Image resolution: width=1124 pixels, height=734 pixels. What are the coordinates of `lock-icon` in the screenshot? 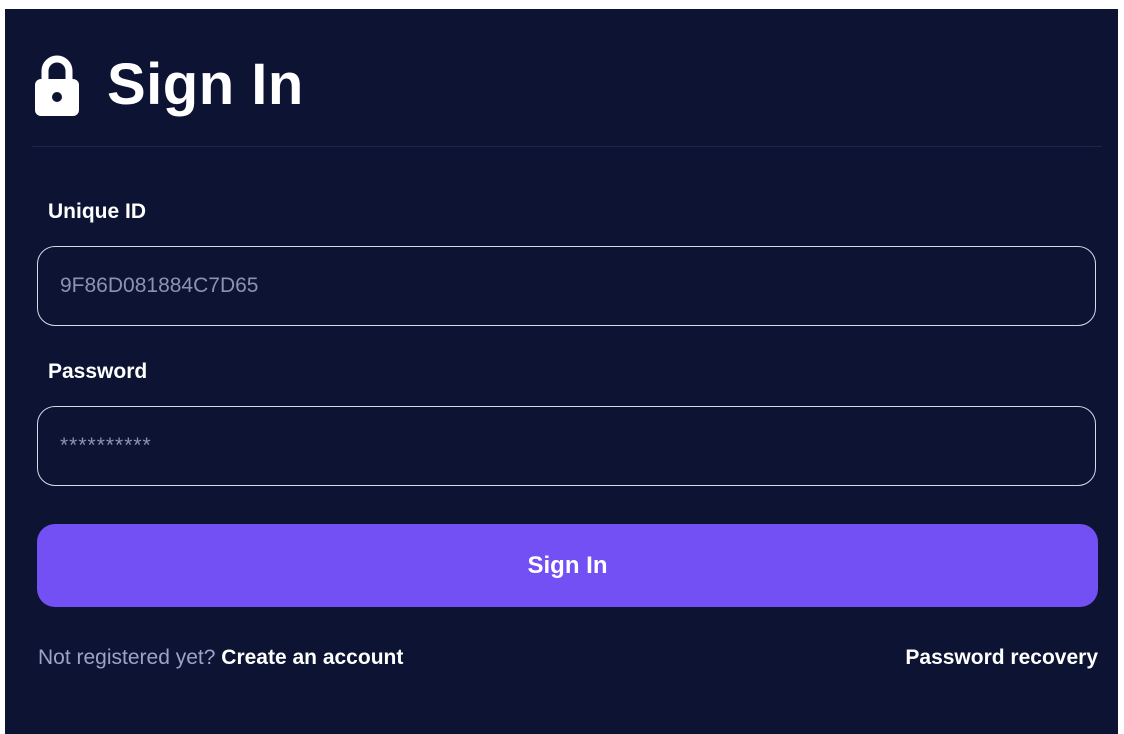 It's located at (57, 85).